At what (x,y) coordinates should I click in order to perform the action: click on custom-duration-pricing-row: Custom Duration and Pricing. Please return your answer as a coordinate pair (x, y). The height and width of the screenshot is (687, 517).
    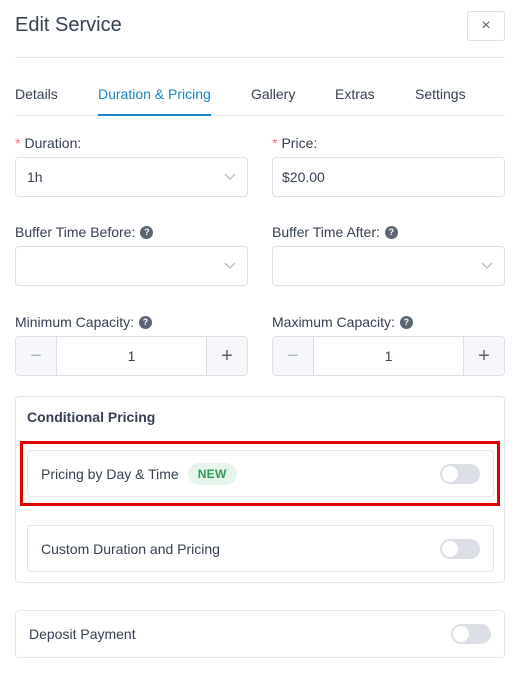
    Looking at the image, I should click on (260, 548).